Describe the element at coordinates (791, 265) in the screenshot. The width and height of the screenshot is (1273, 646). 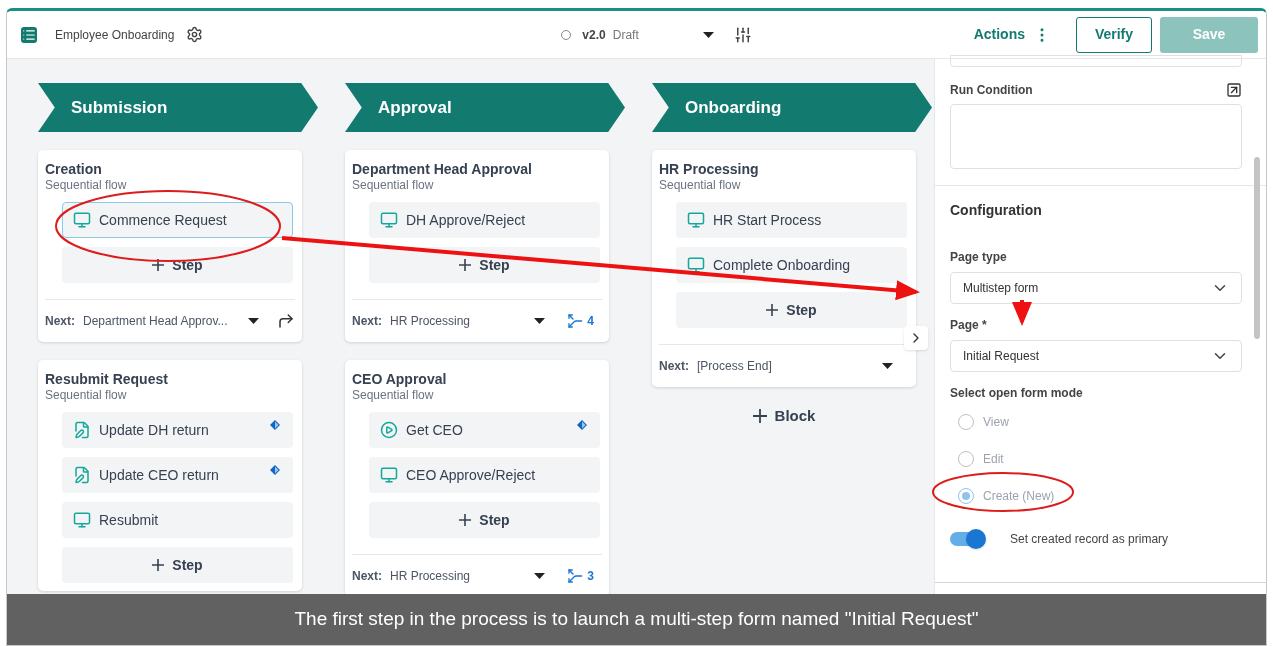
I see `step-item: Complete Onboarding` at that location.